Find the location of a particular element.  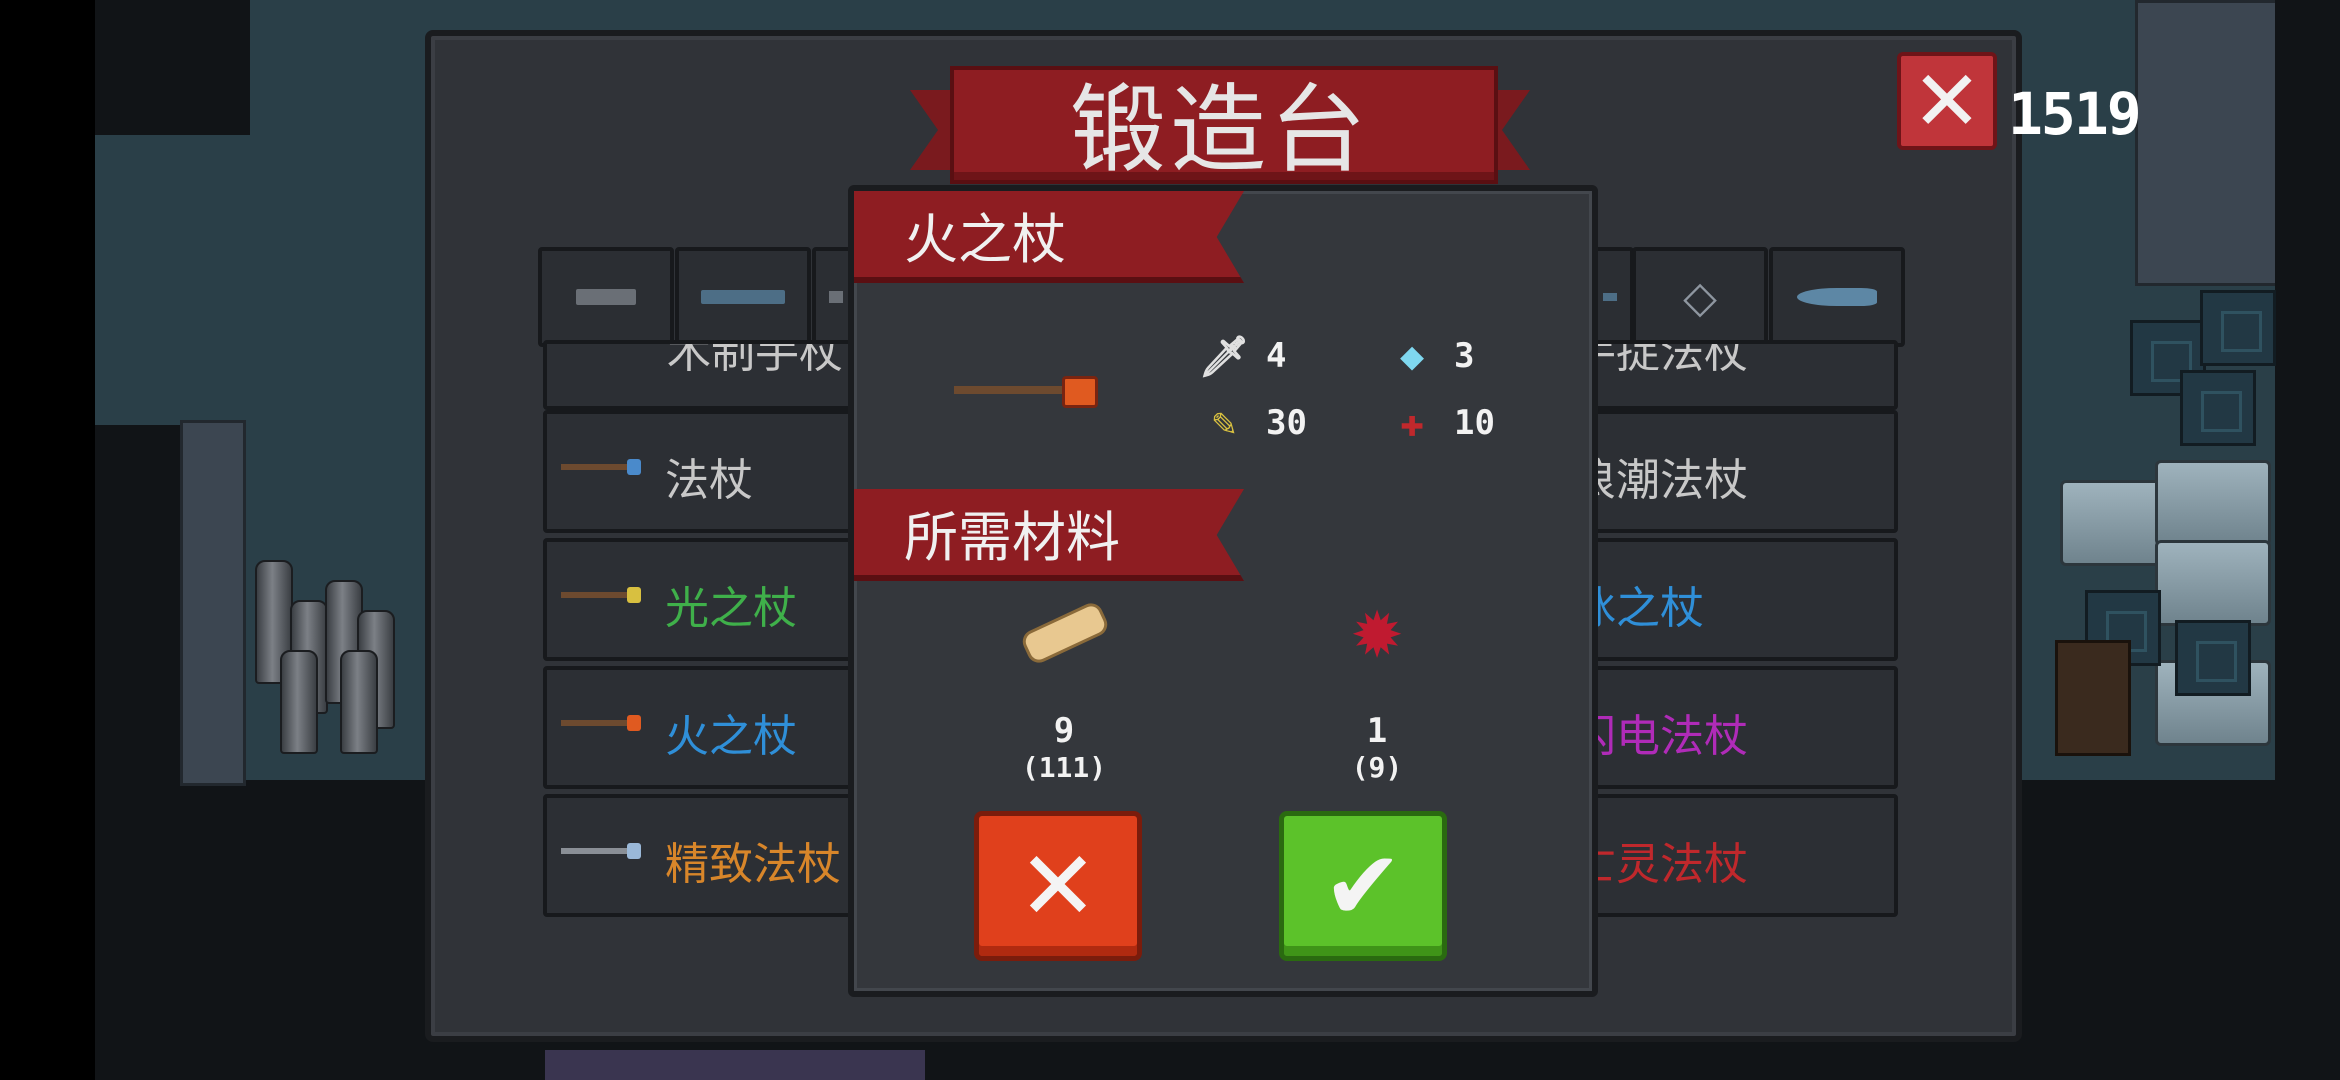

confirm-button: ✔ is located at coordinates (1363, 886).